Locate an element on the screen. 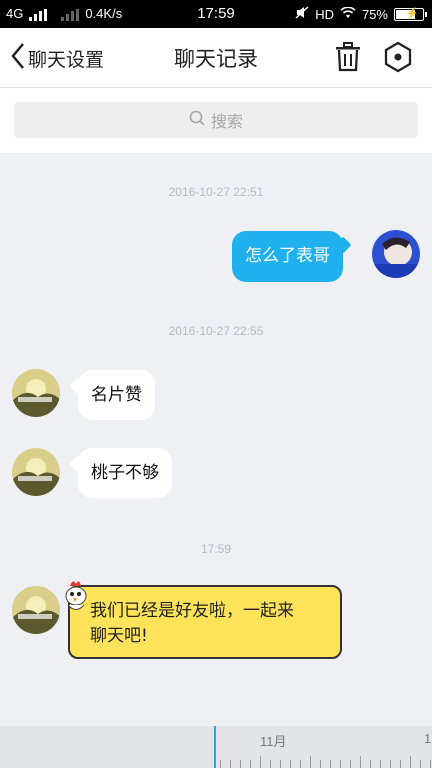  chick-icon is located at coordinates (77, 596).